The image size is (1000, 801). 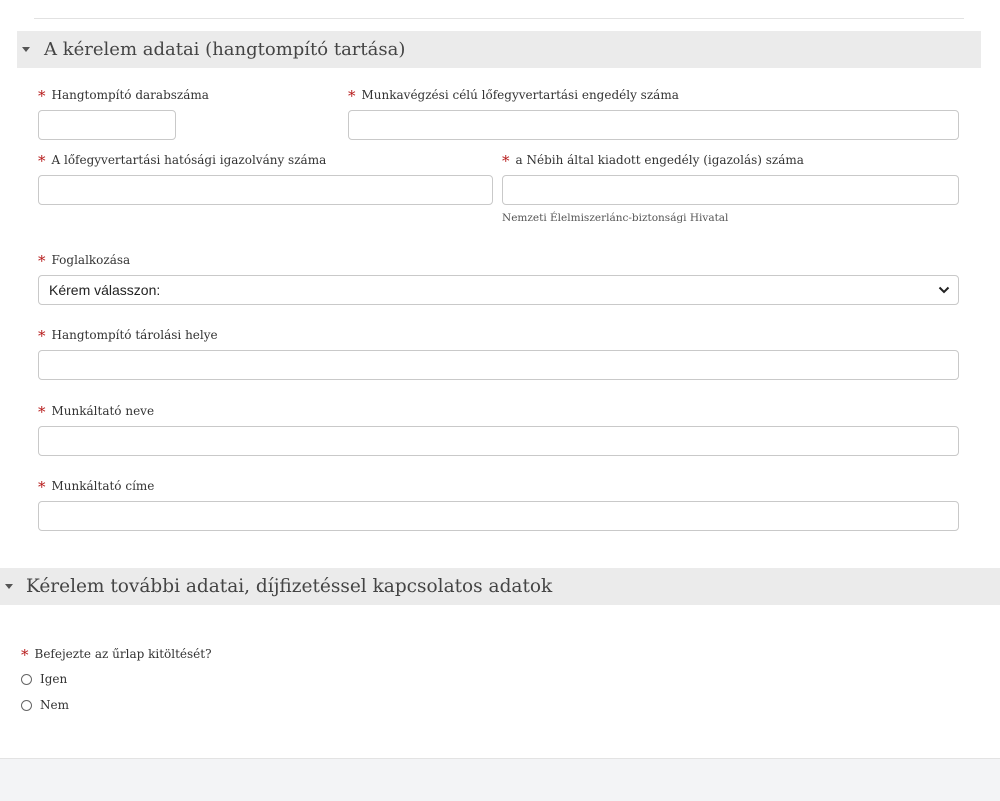 I want to click on employer-name-input, so click(x=498, y=441).